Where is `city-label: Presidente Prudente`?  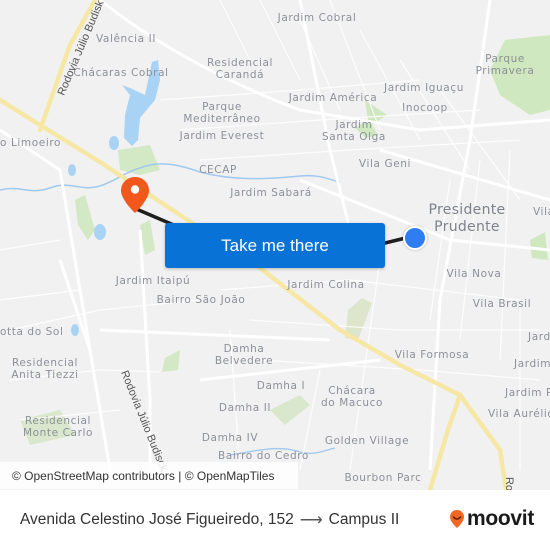
city-label: Presidente Prudente is located at coordinates (467, 218).